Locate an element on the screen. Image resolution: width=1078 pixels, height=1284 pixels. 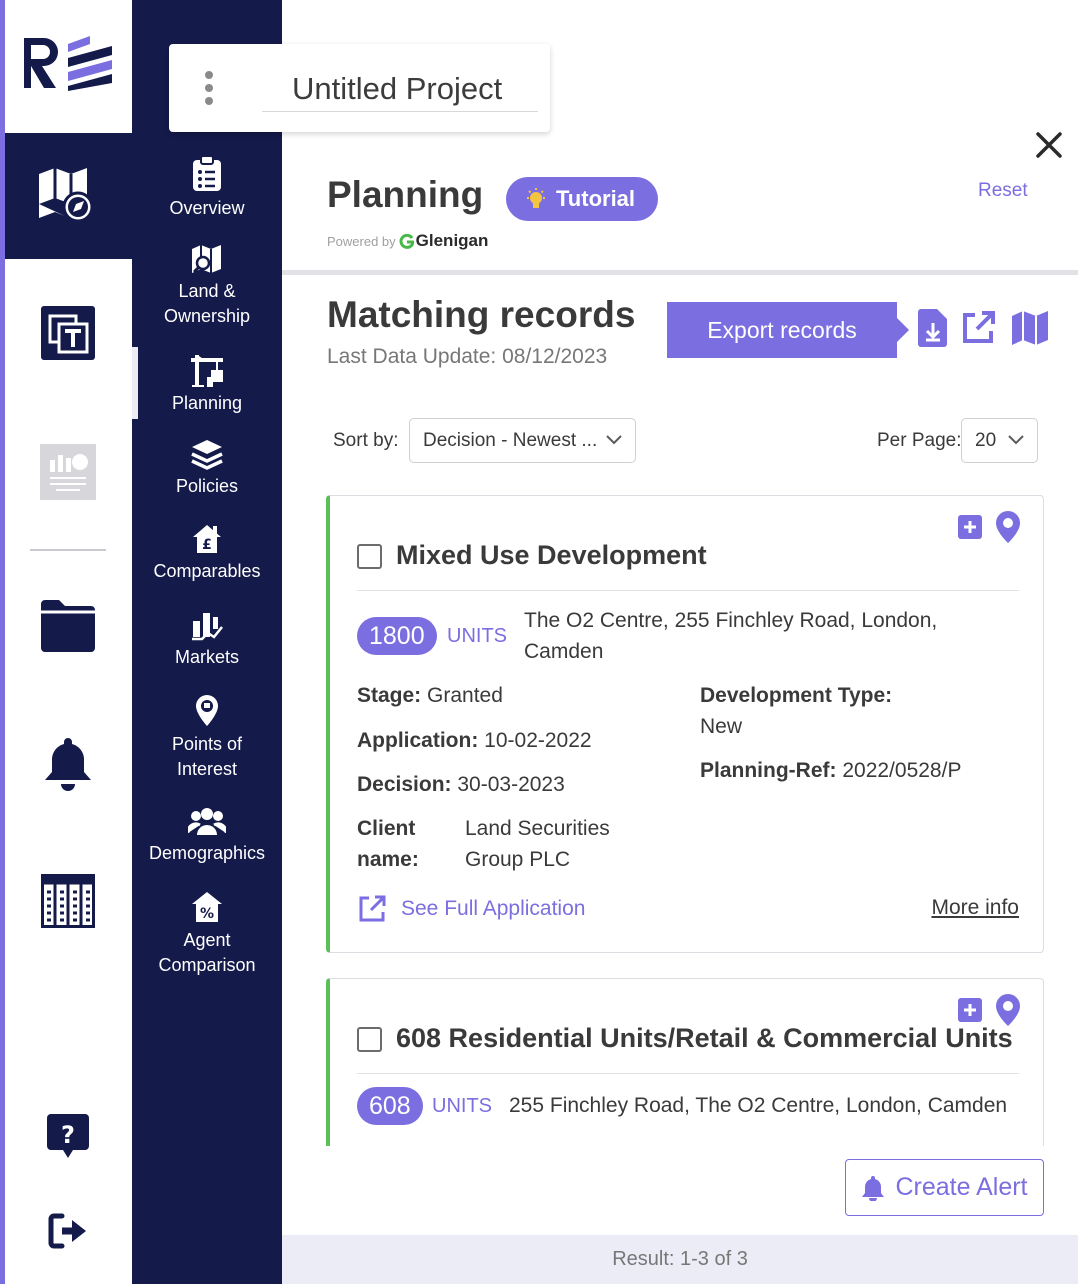
see-full-label: See Full Application is located at coordinates (493, 908).